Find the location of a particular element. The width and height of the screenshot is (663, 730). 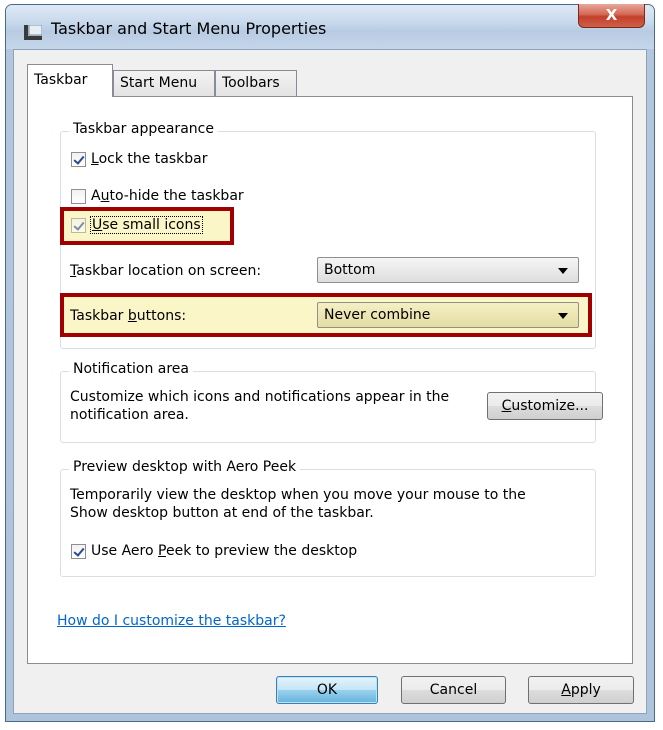

tab-toolbars: Toolbars is located at coordinates (256, 83).